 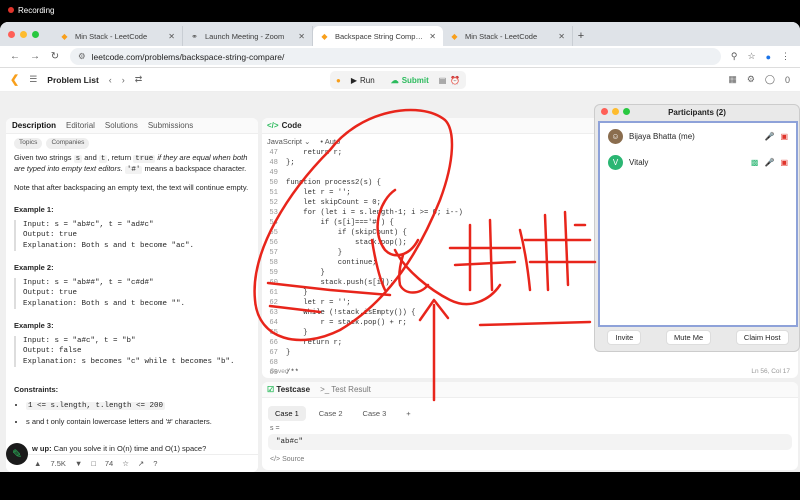 What do you see at coordinates (34, 125) in the screenshot?
I see `tab-description: Description` at bounding box center [34, 125].